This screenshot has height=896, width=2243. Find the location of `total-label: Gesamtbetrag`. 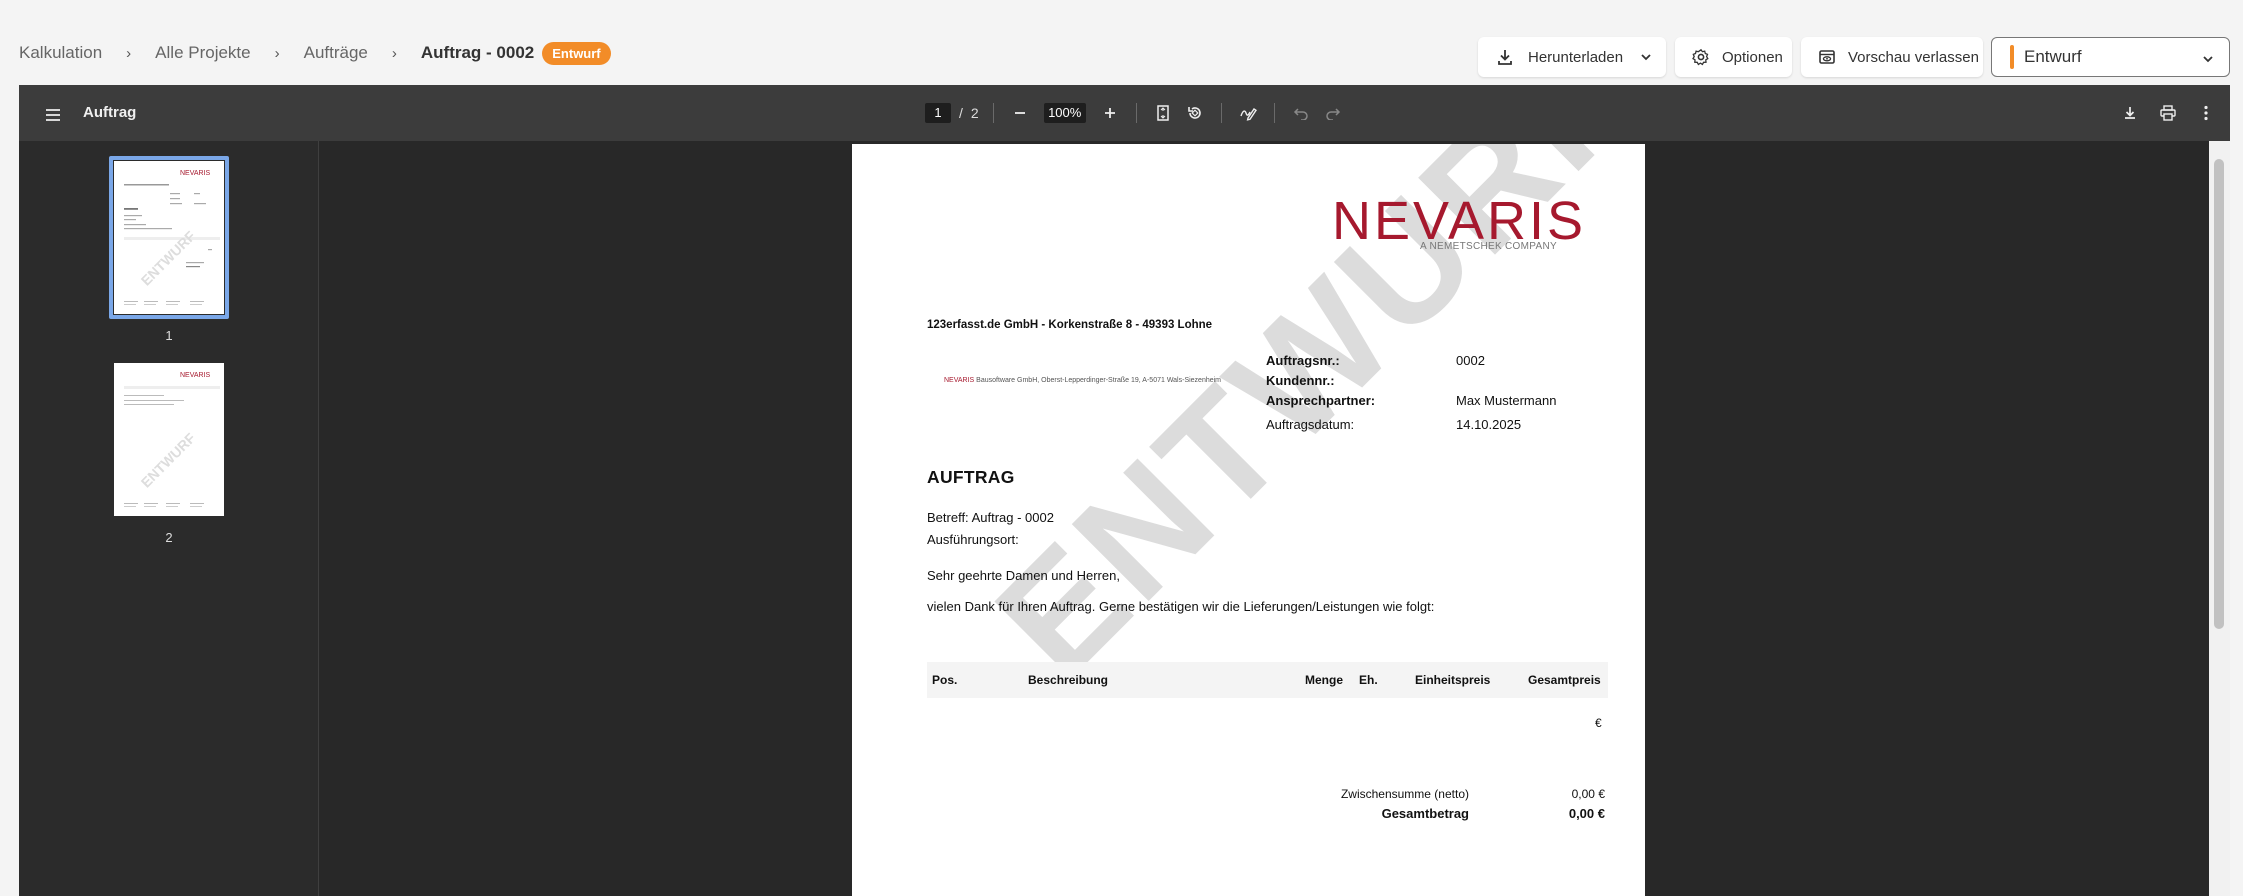

total-label: Gesamtbetrag is located at coordinates (1425, 813).